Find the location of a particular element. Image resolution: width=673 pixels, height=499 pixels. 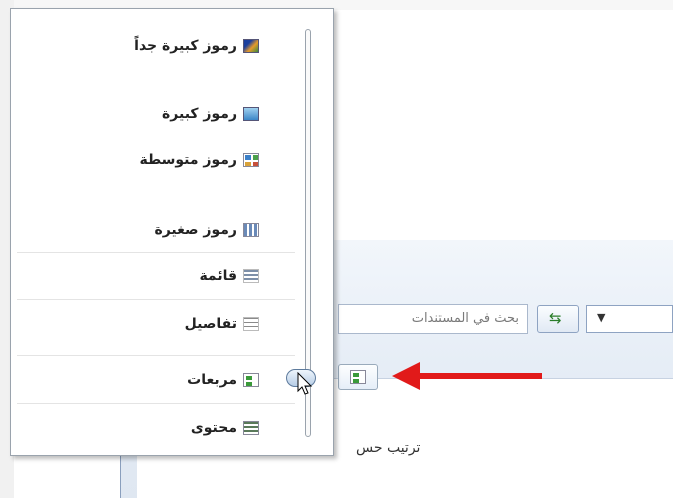

menu-item-tiles: مربعات is located at coordinates (223, 380).